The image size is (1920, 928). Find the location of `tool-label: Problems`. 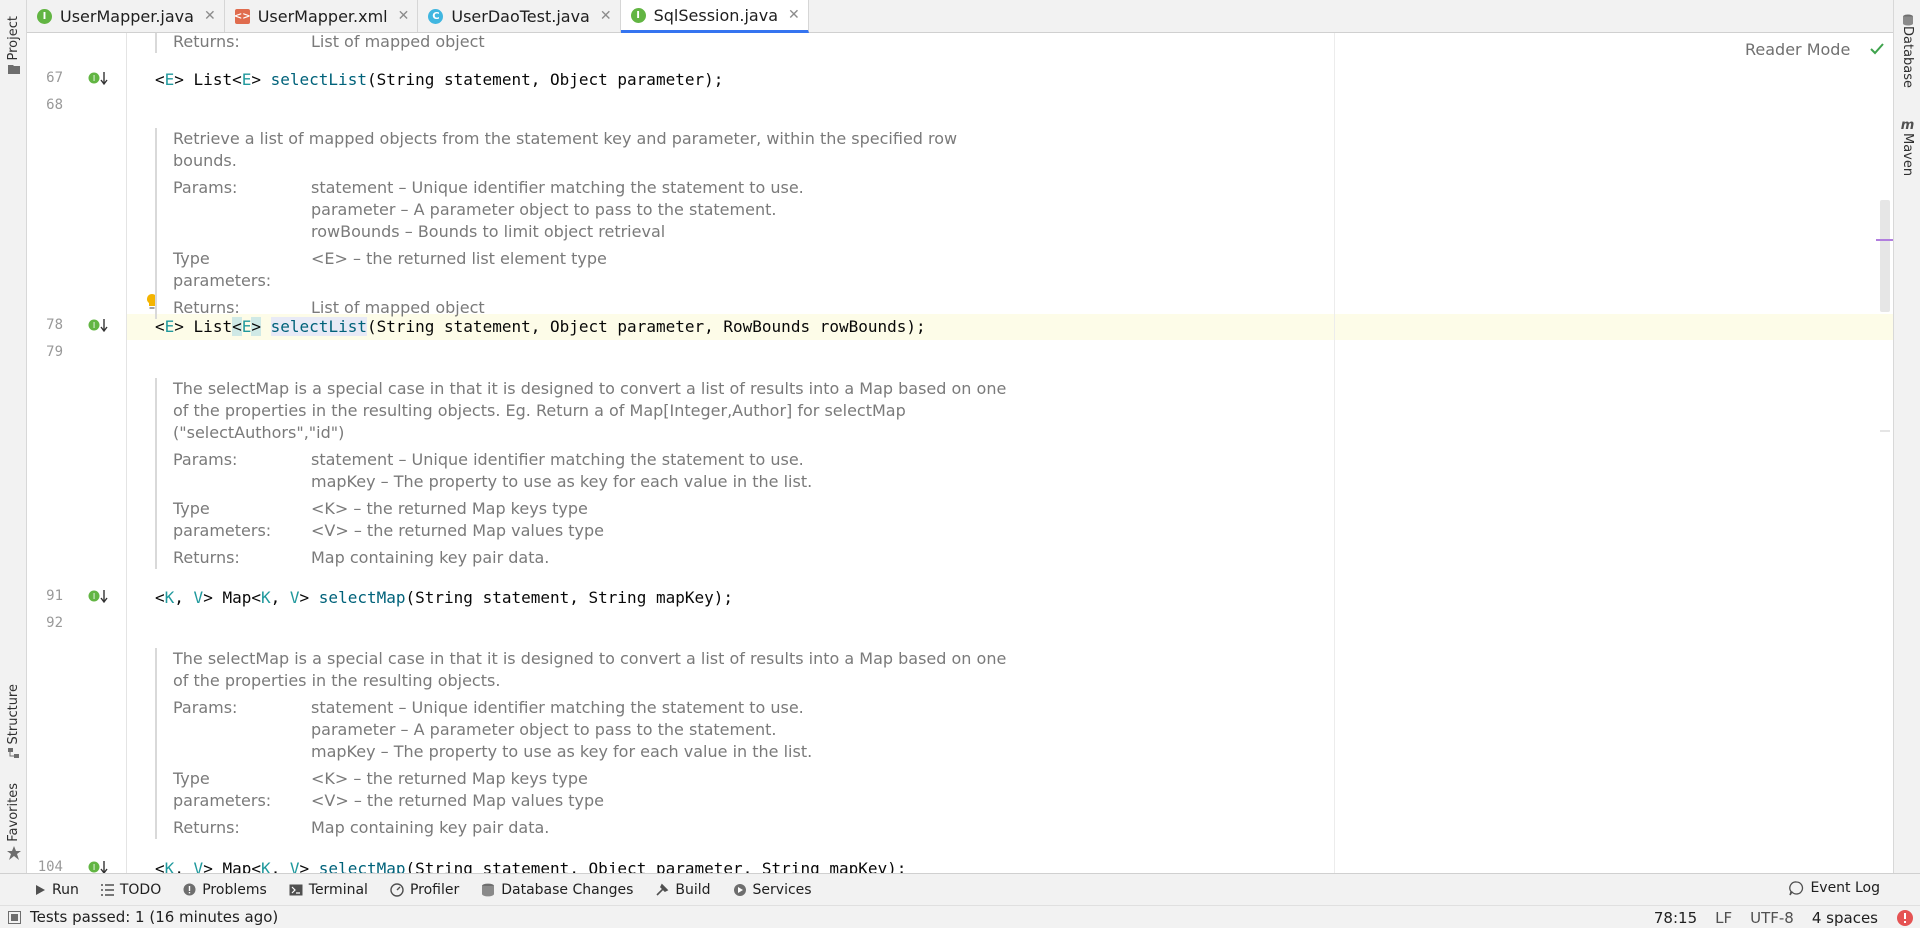

tool-label: Problems is located at coordinates (234, 889).